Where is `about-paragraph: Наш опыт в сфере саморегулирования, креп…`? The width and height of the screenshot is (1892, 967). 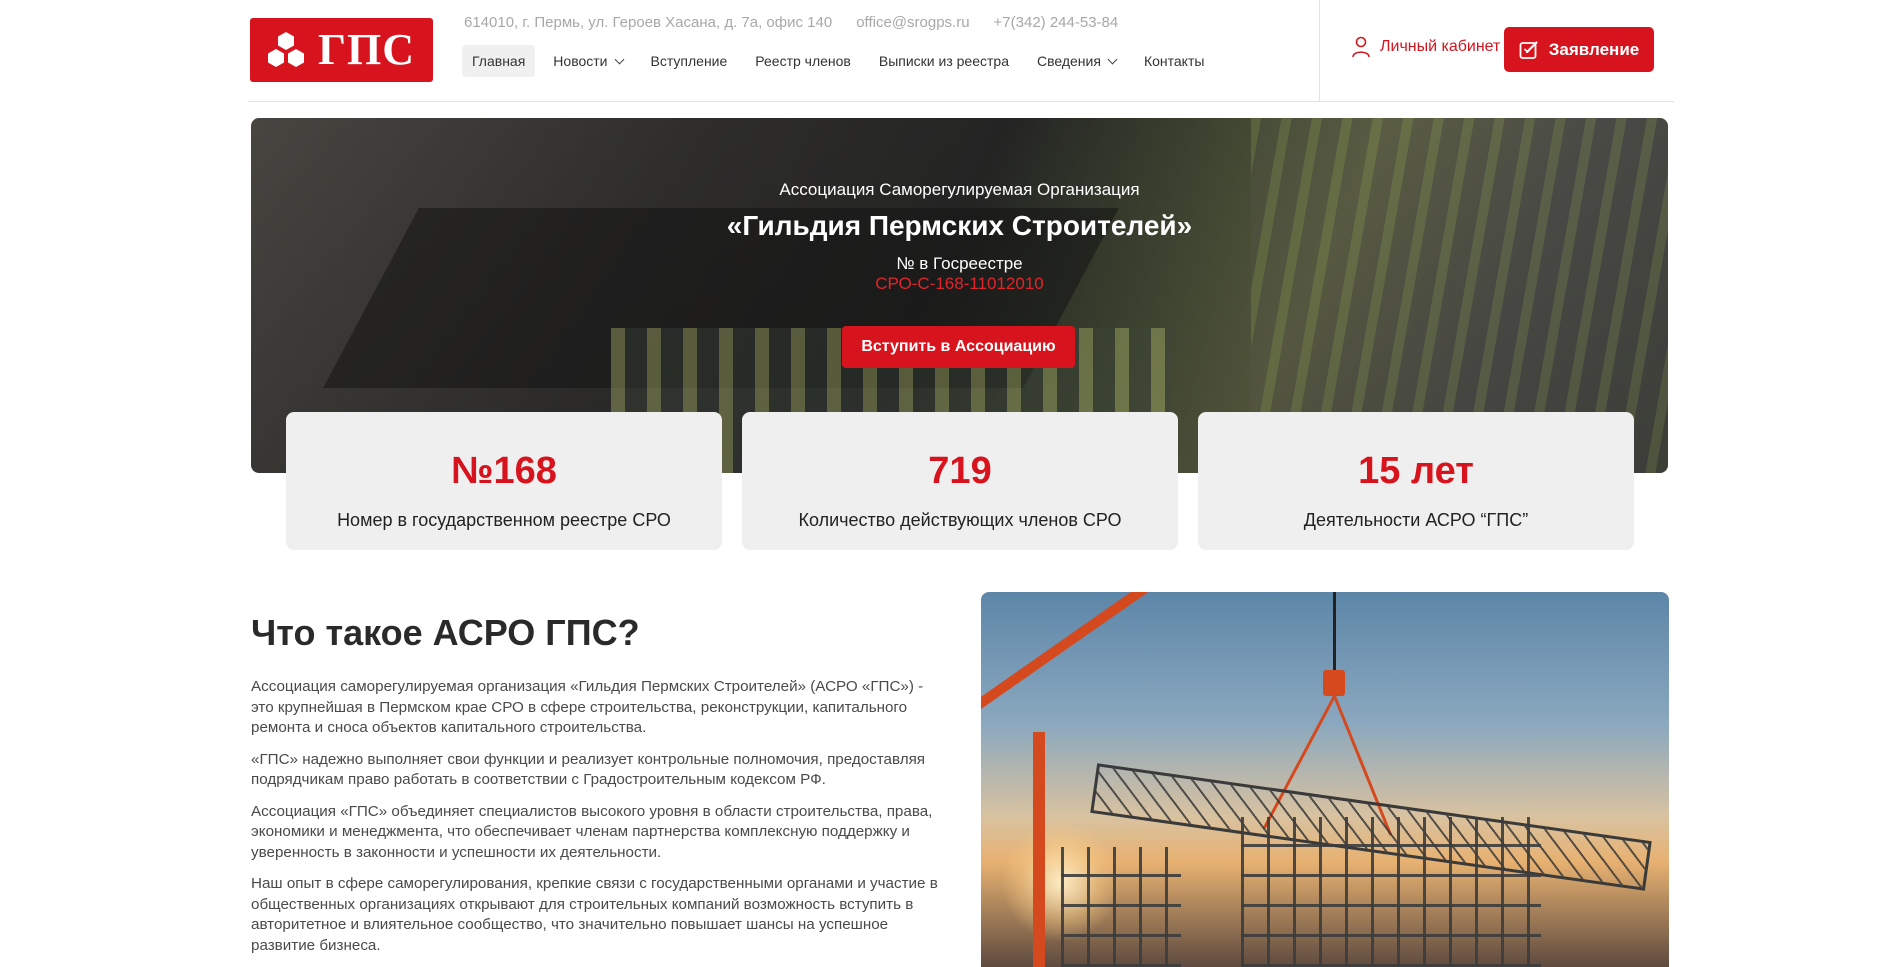 about-paragraph: Наш опыт в сфере саморегулирования, креп… is located at coordinates (594, 914).